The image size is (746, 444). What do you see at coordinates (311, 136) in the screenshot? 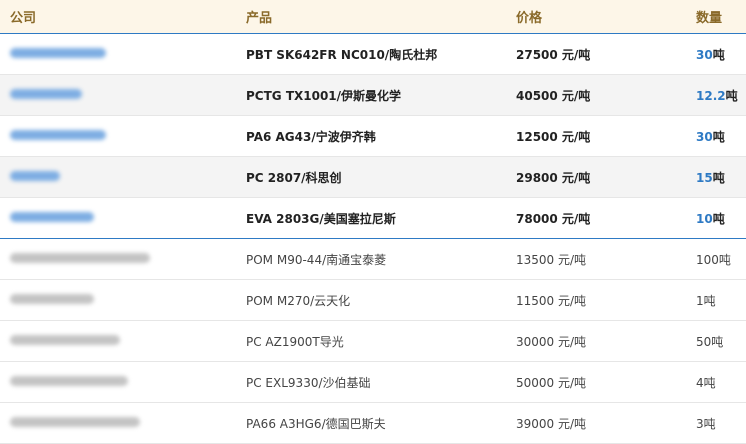
I see `product-name: PA6 AG43/宁波伊齐韩` at bounding box center [311, 136].